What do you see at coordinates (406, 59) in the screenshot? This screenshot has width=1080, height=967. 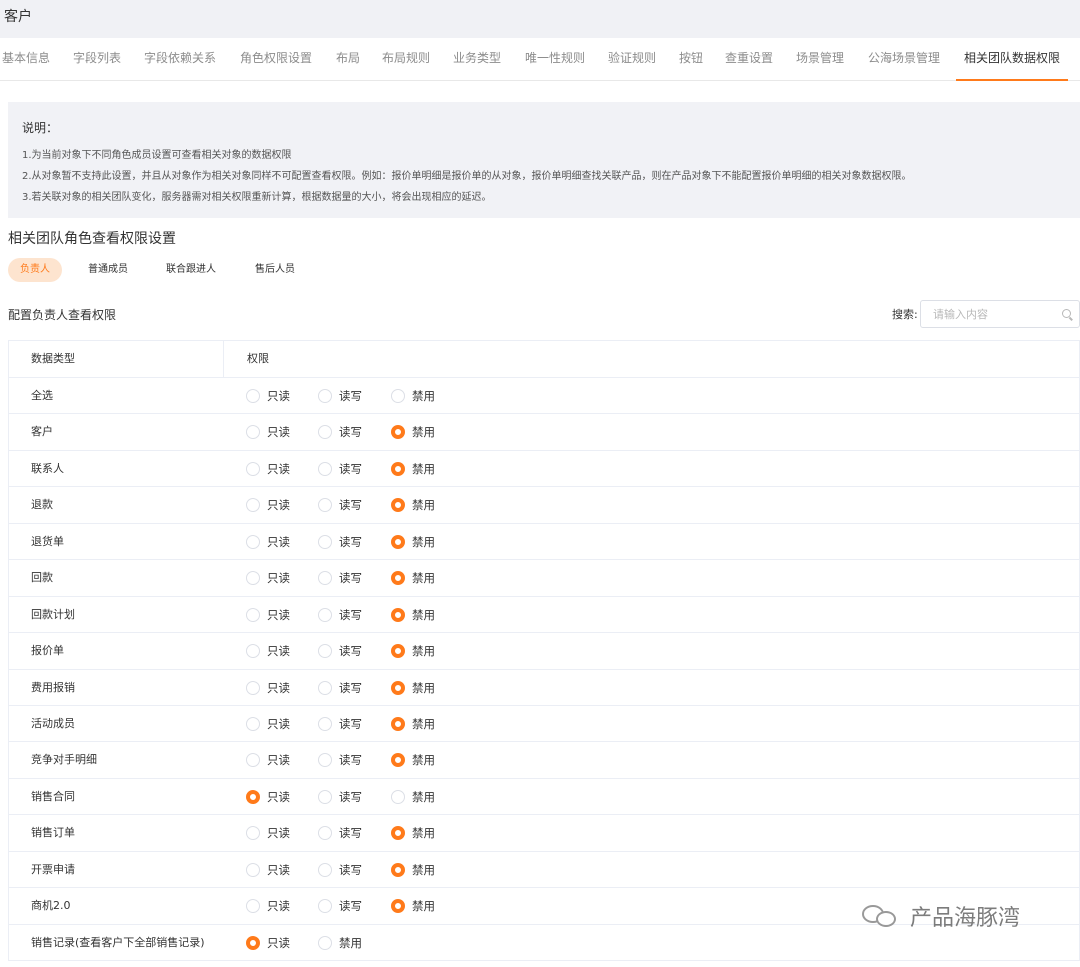 I see `tab-layout-rules: 布局规则` at bounding box center [406, 59].